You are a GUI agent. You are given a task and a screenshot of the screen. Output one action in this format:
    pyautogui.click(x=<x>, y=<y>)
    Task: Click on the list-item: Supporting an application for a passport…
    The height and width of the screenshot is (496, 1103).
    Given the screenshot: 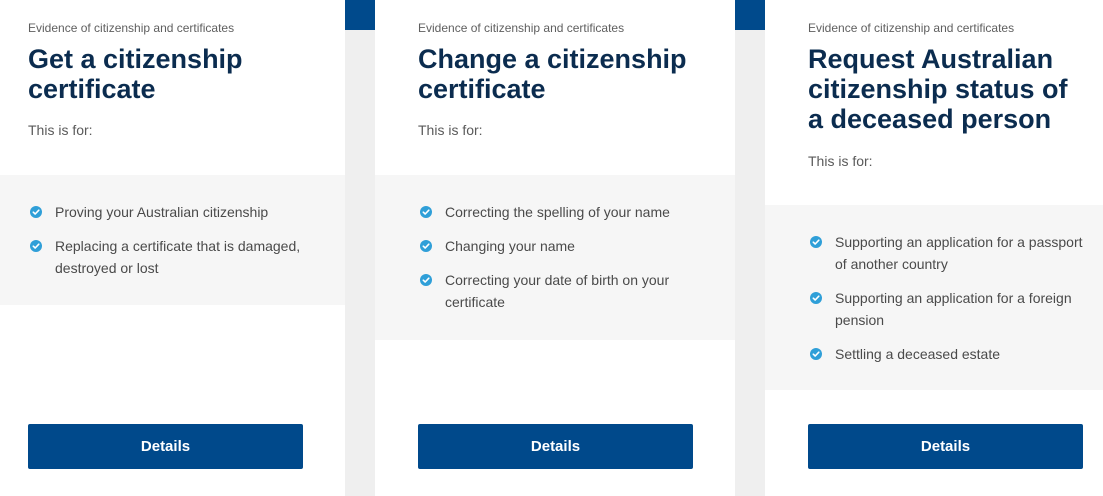 What is the action you would take?
    pyautogui.click(x=946, y=253)
    